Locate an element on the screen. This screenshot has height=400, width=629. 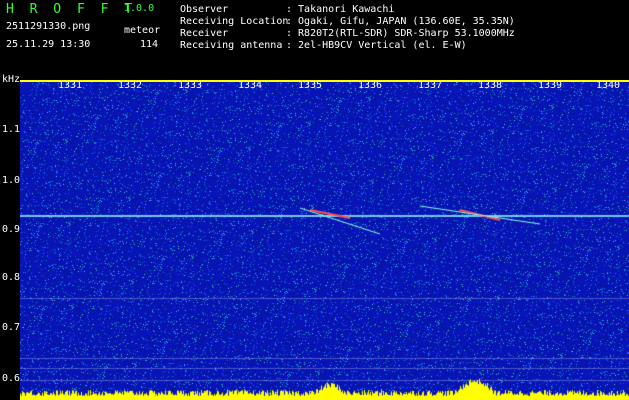
time-tick: 1331 is located at coordinates (70, 85).